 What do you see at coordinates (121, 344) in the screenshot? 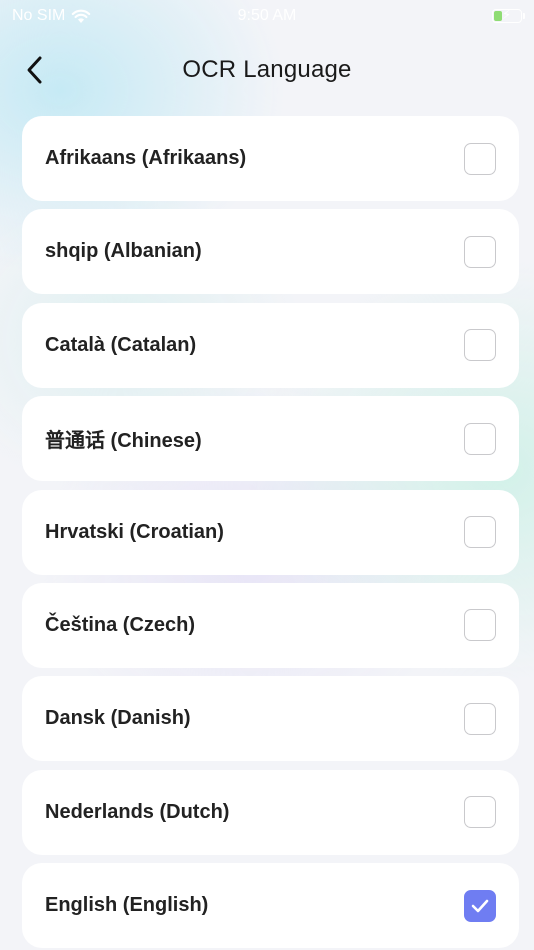
I see `language-label: Català (Catalan)` at bounding box center [121, 344].